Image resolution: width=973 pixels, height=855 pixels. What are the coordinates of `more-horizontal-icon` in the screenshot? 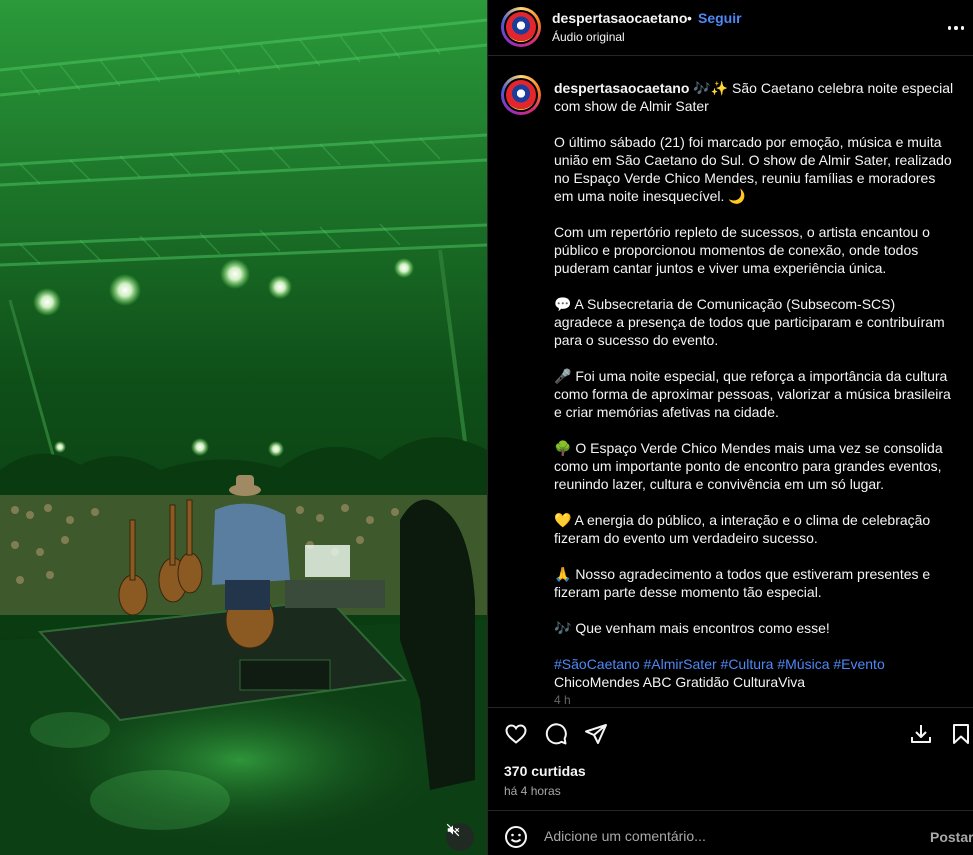 It's located at (949, 28).